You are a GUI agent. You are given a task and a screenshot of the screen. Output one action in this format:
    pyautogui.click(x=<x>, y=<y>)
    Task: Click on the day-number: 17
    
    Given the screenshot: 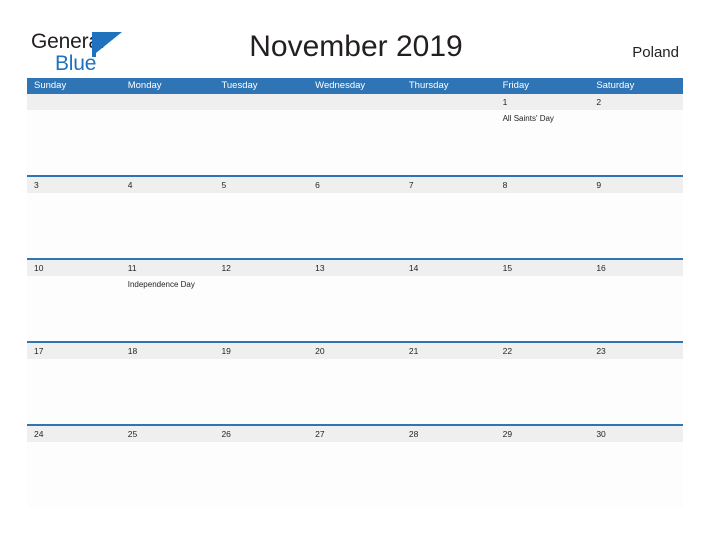 What is the action you would take?
    pyautogui.click(x=74, y=351)
    